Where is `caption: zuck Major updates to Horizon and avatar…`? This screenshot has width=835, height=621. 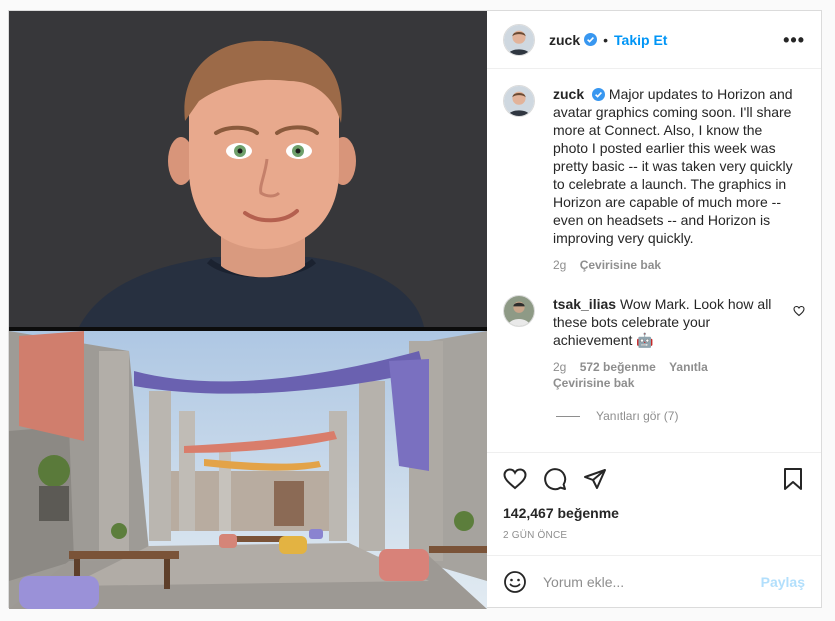
caption: zuck Major updates to Horizon and avatar… is located at coordinates (654, 179).